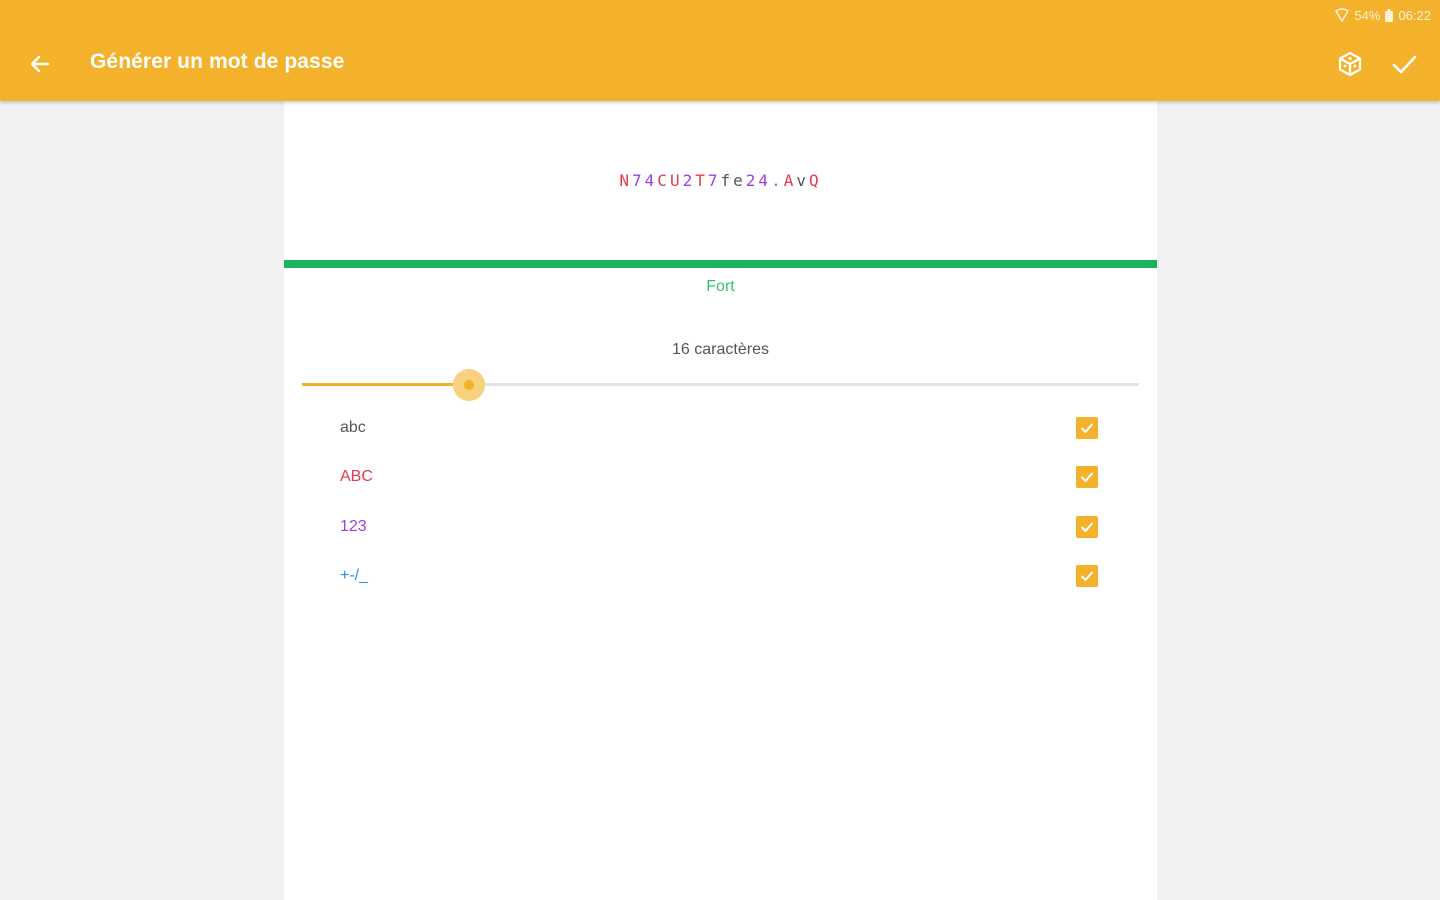  Describe the element at coordinates (353, 427) in the screenshot. I see `option-label: abc` at that location.